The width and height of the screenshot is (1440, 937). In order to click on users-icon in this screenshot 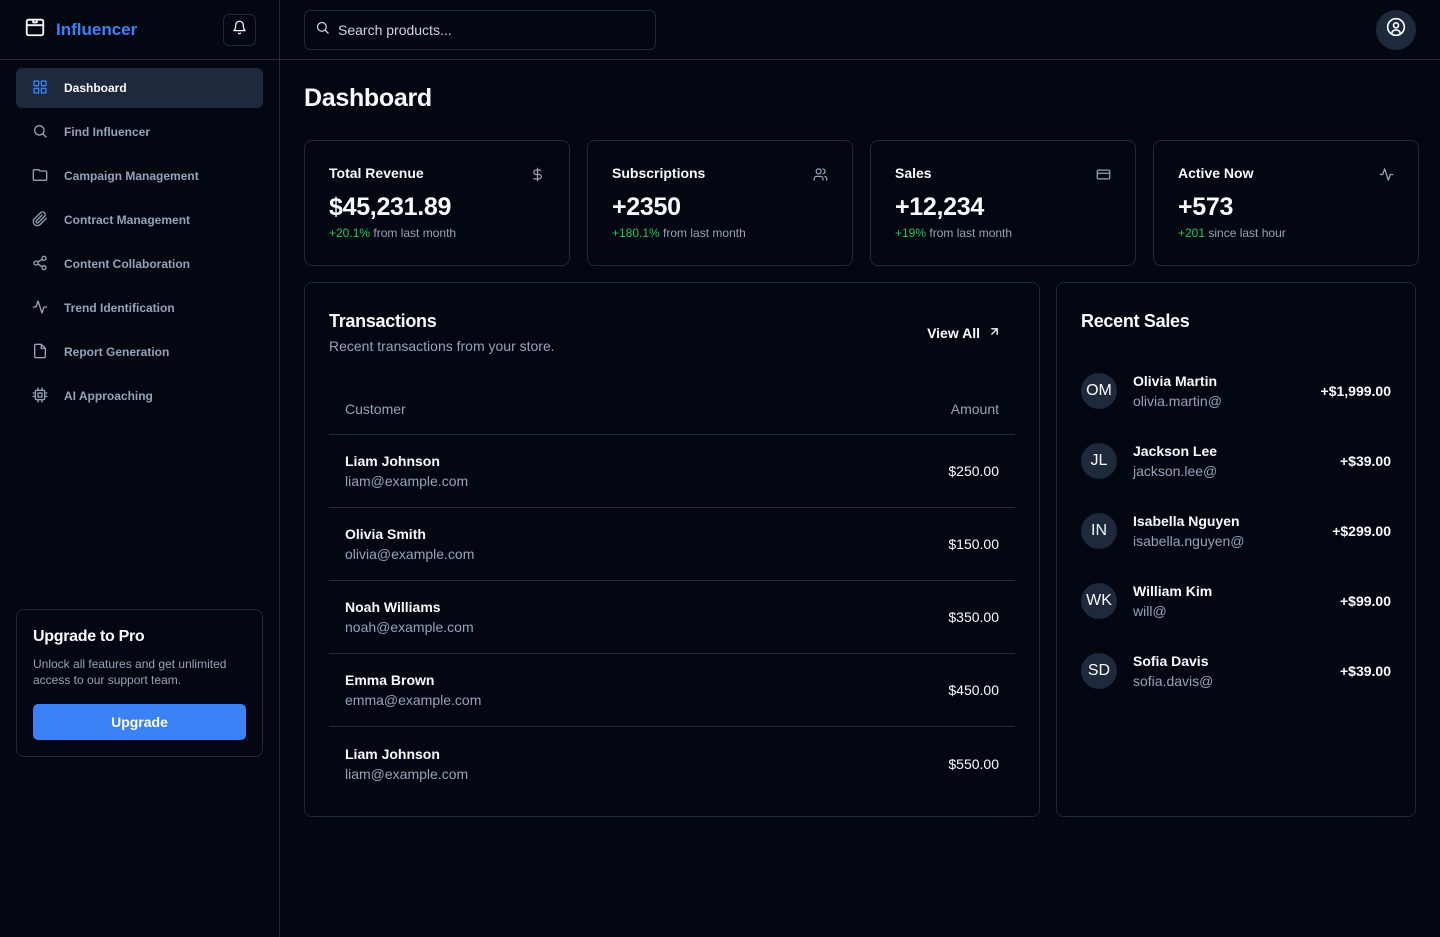, I will do `click(820, 177)`.